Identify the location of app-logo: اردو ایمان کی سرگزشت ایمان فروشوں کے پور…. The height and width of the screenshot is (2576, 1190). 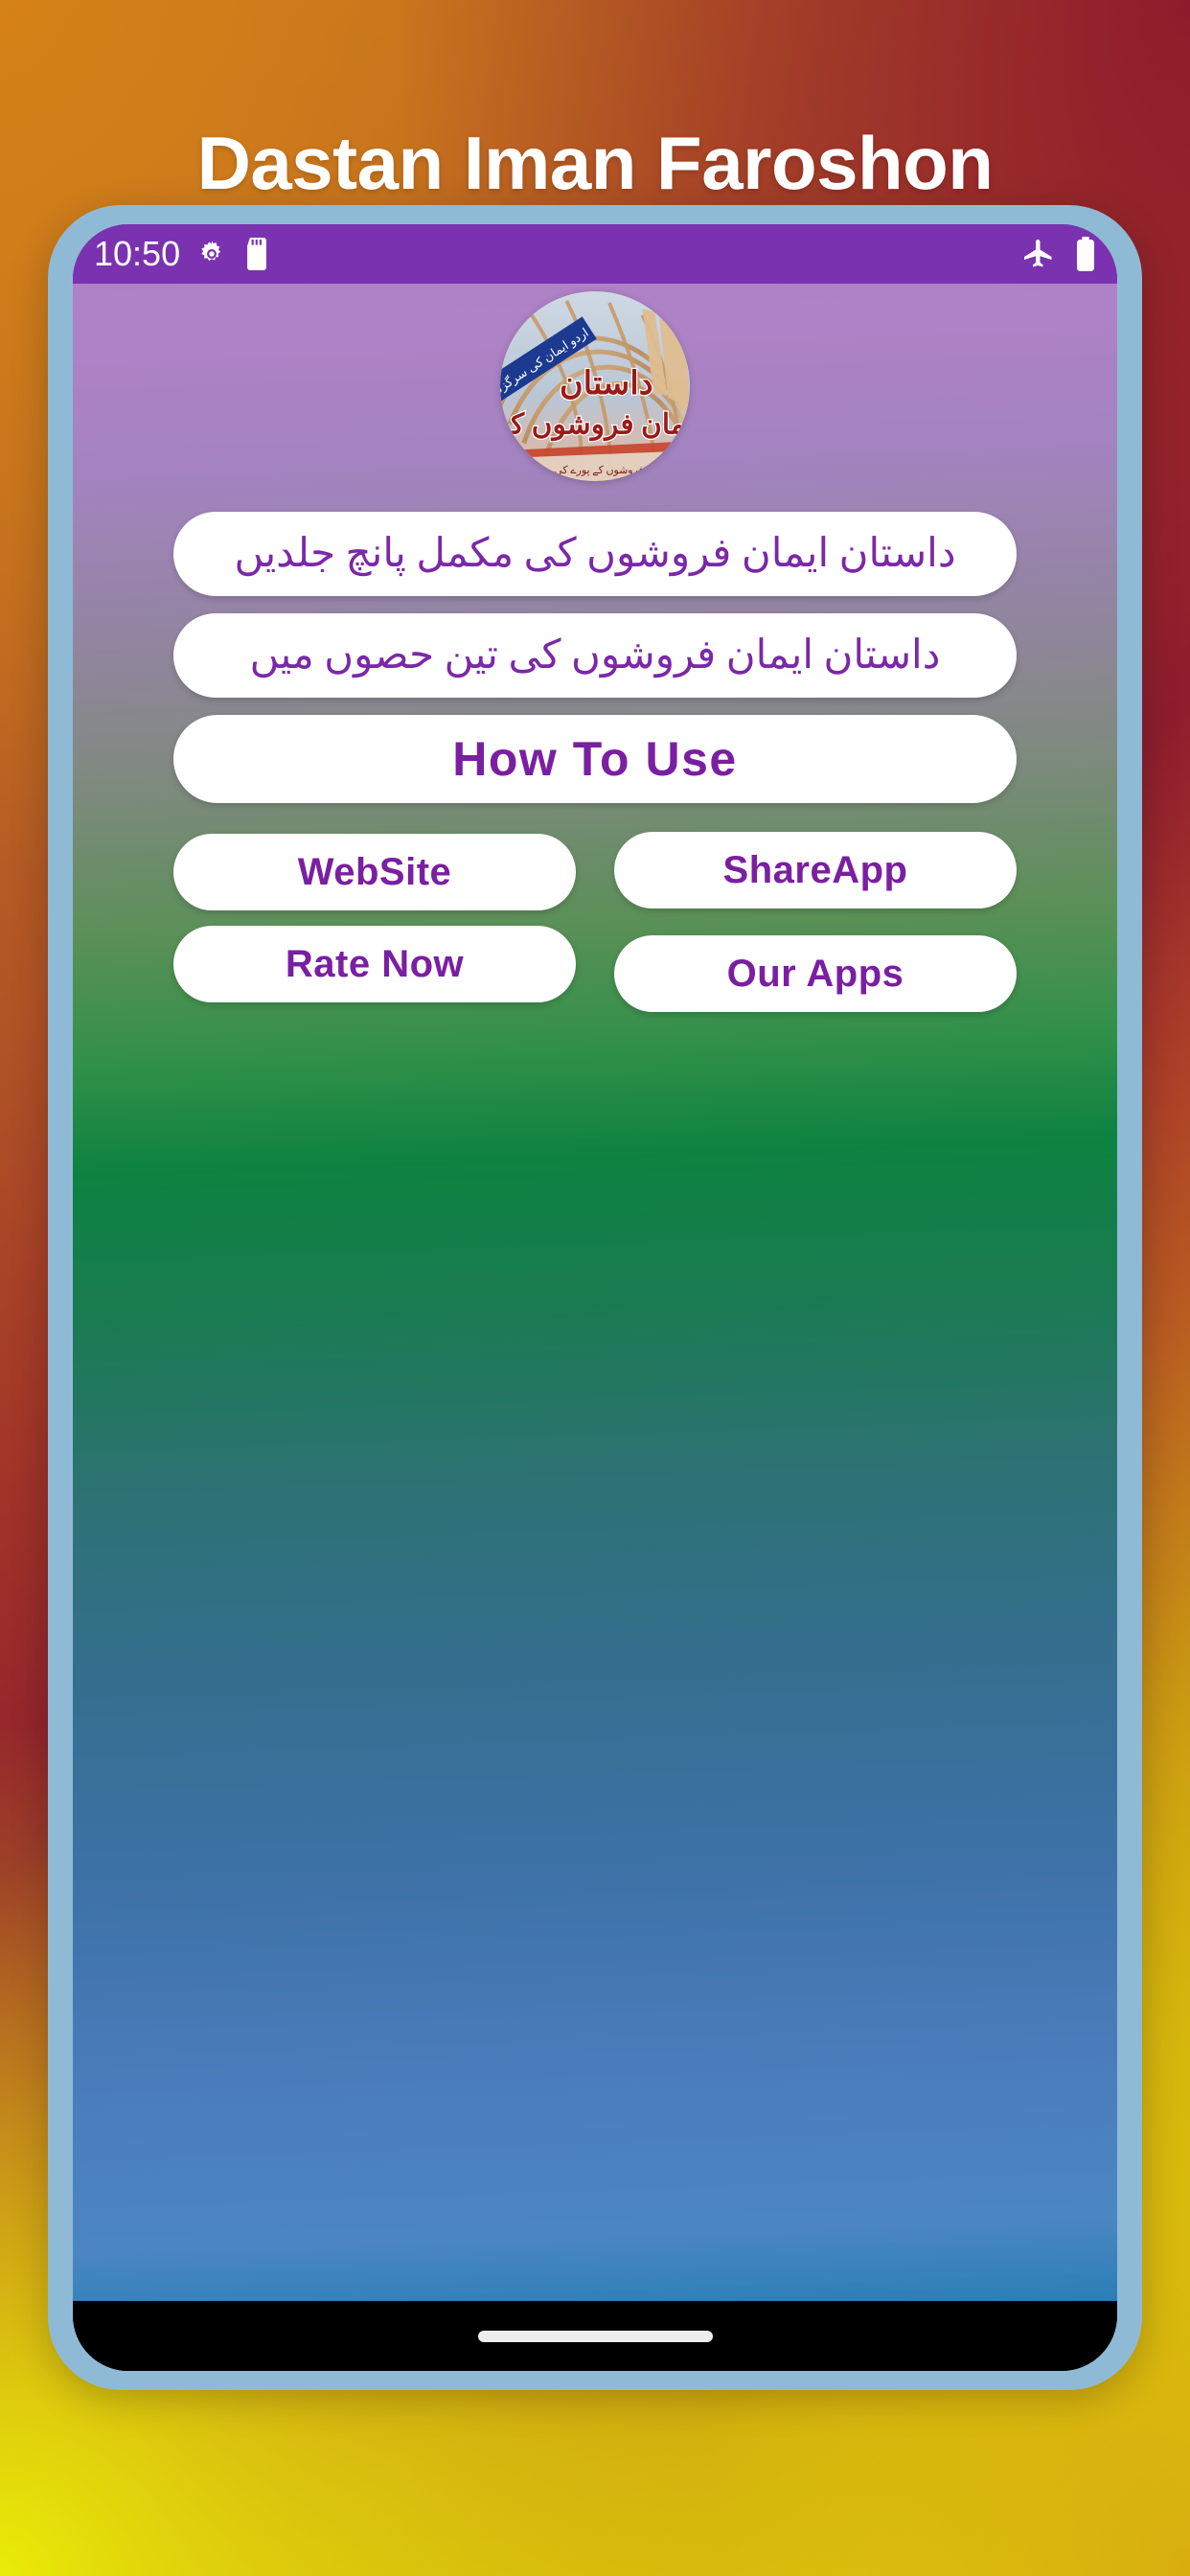
(595, 386).